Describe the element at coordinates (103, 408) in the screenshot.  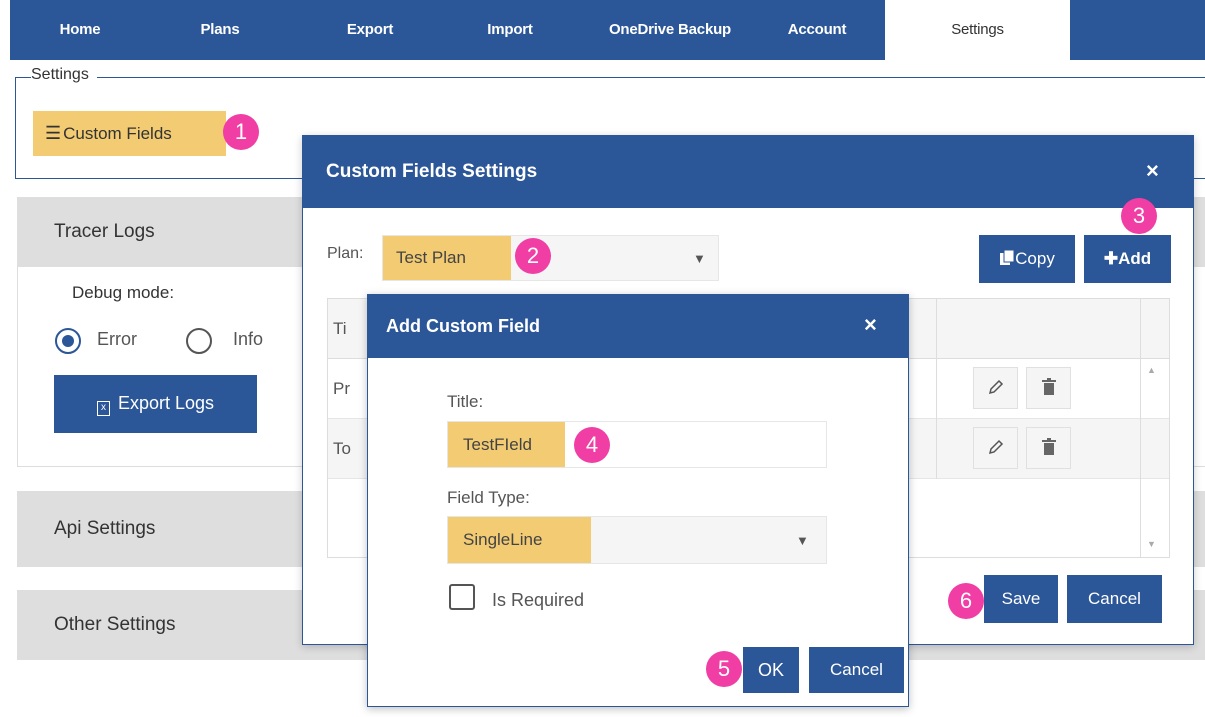
I see `excel-file-icon: x` at that location.